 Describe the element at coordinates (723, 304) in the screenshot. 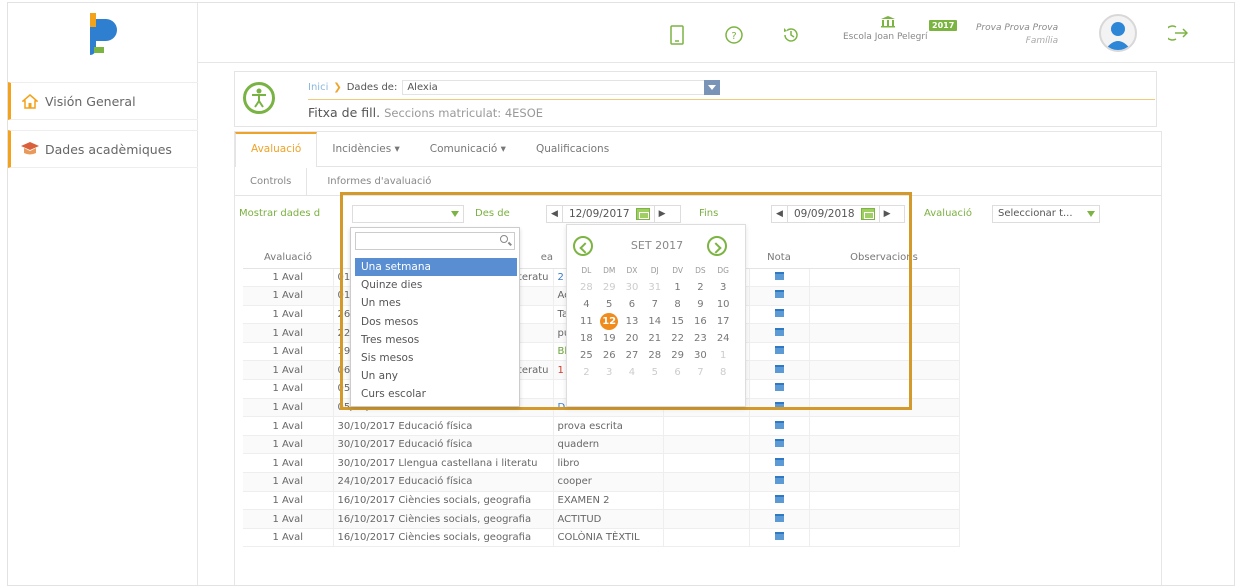

I see `calendar-day: 10` at that location.